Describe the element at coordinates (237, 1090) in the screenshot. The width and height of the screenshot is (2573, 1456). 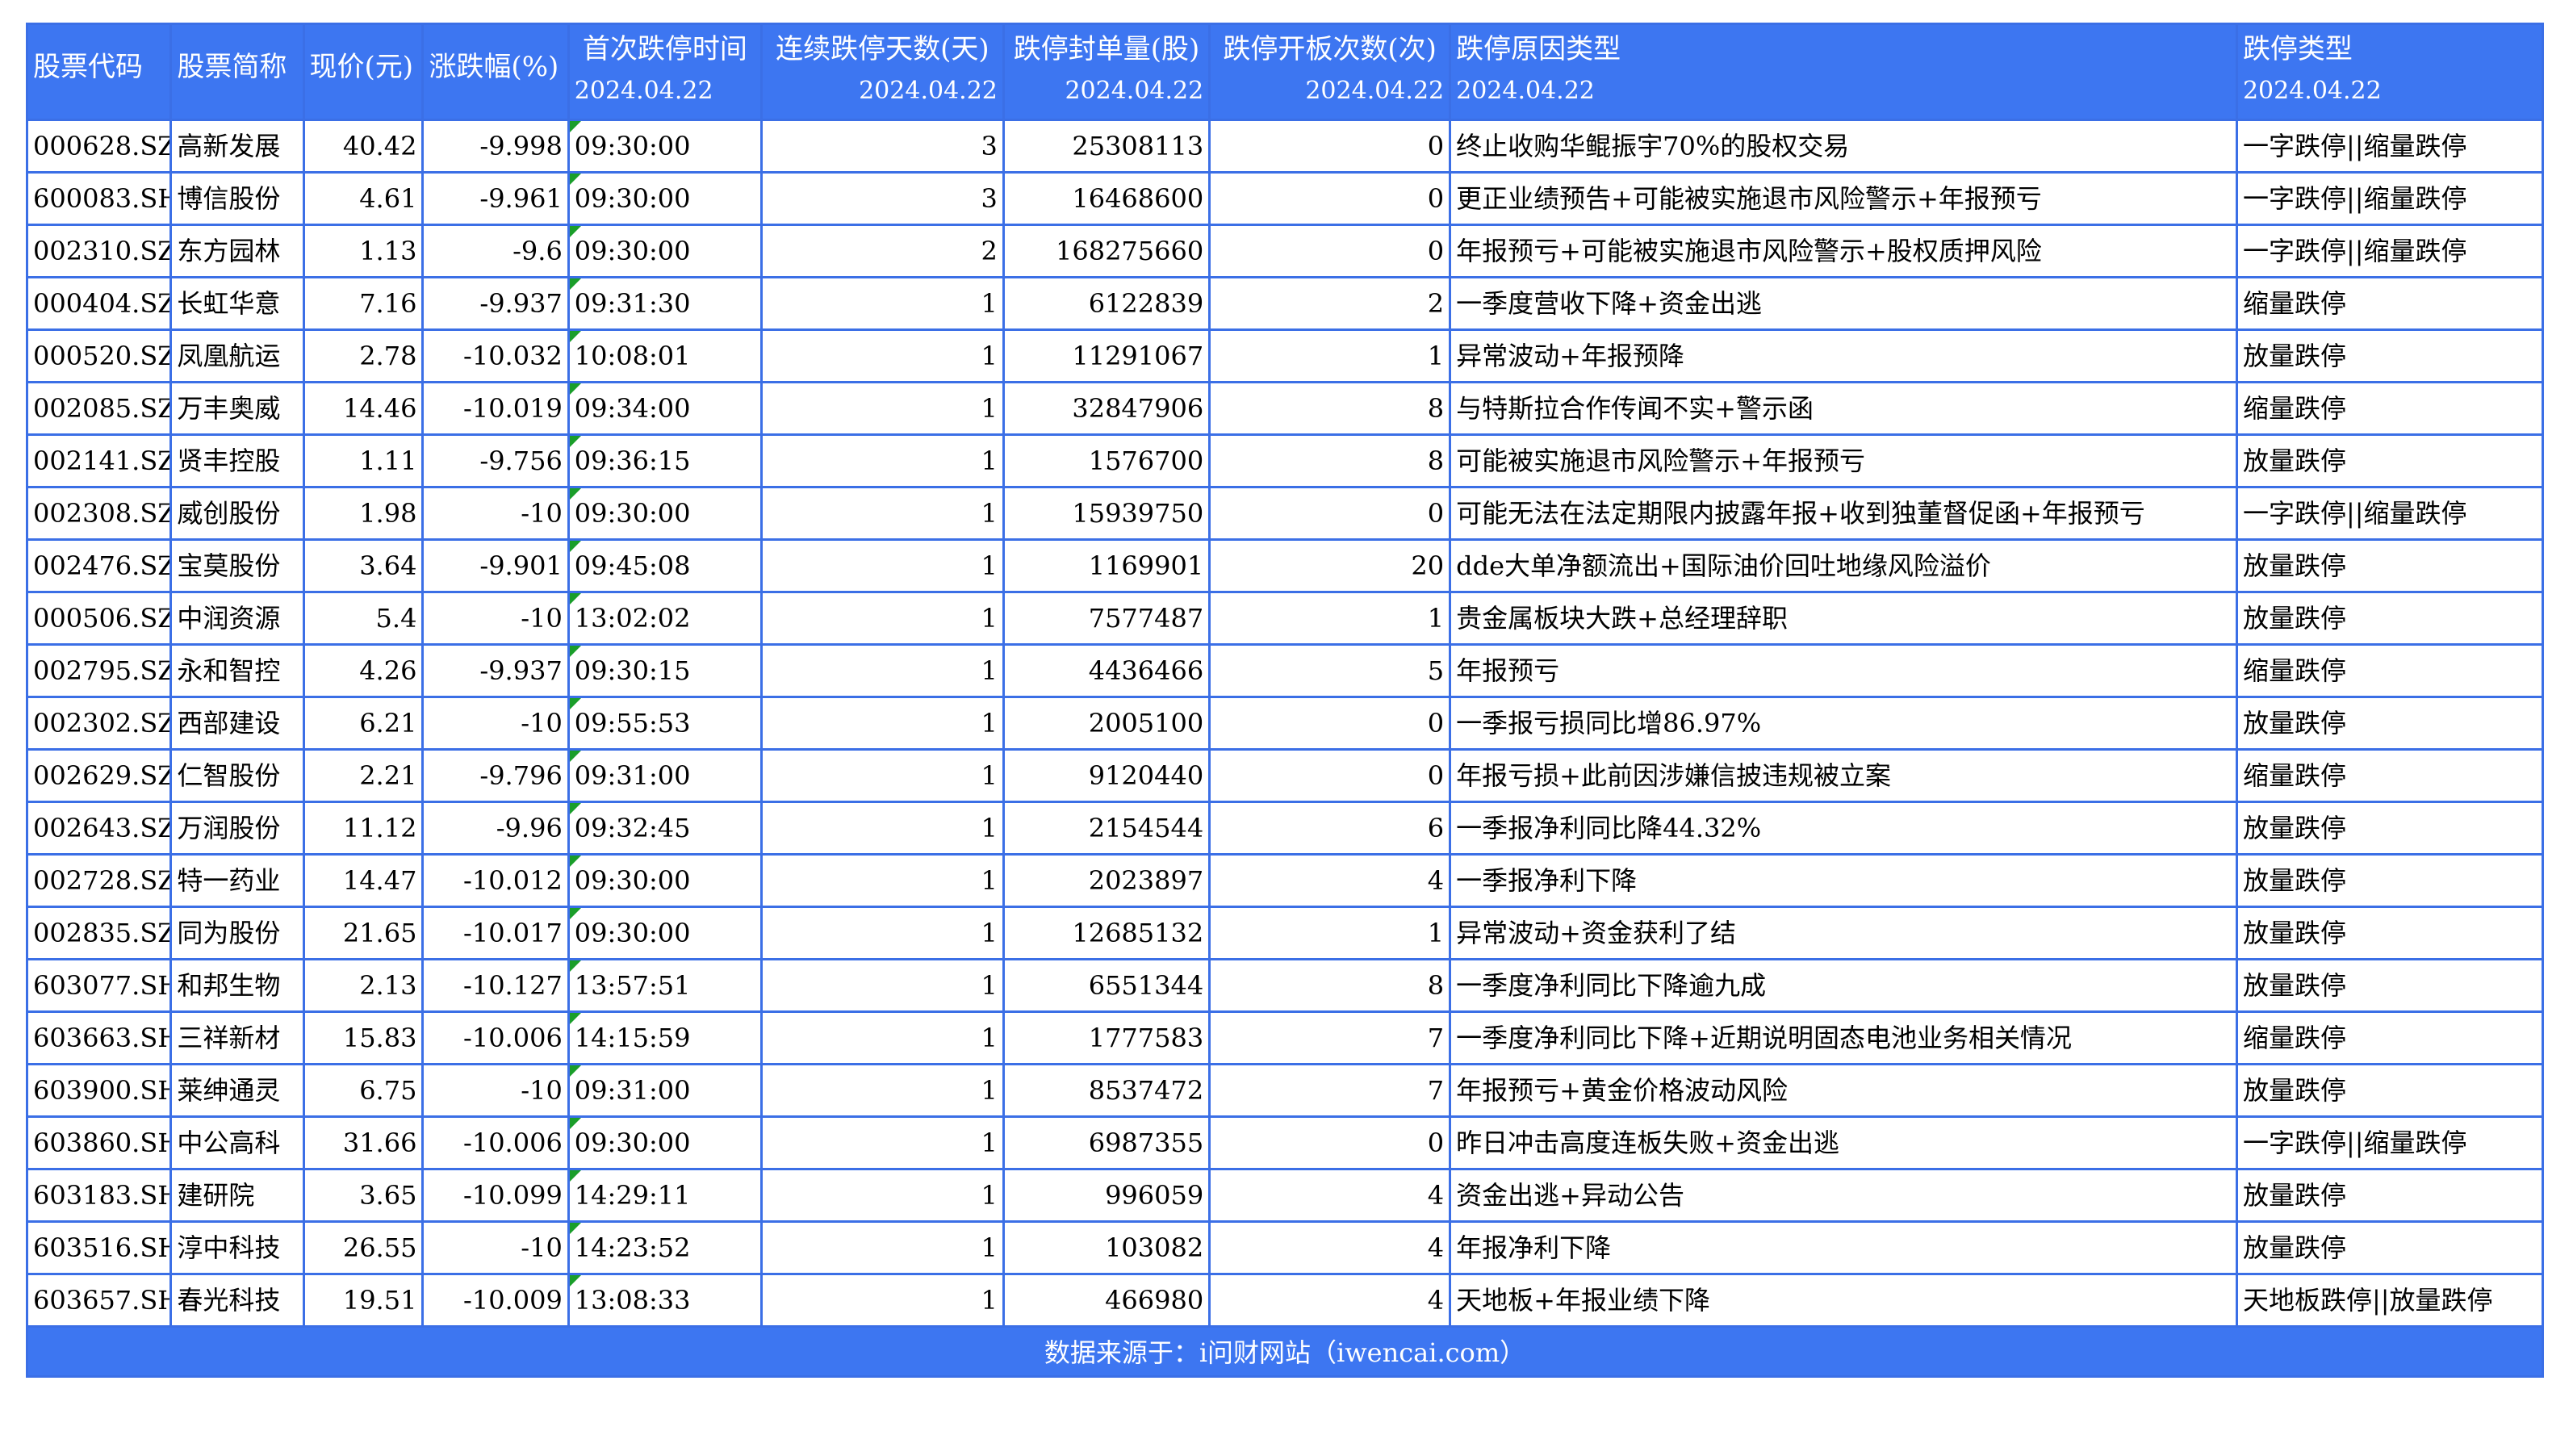
I see `cell-name: 莱绅通灵` at that location.